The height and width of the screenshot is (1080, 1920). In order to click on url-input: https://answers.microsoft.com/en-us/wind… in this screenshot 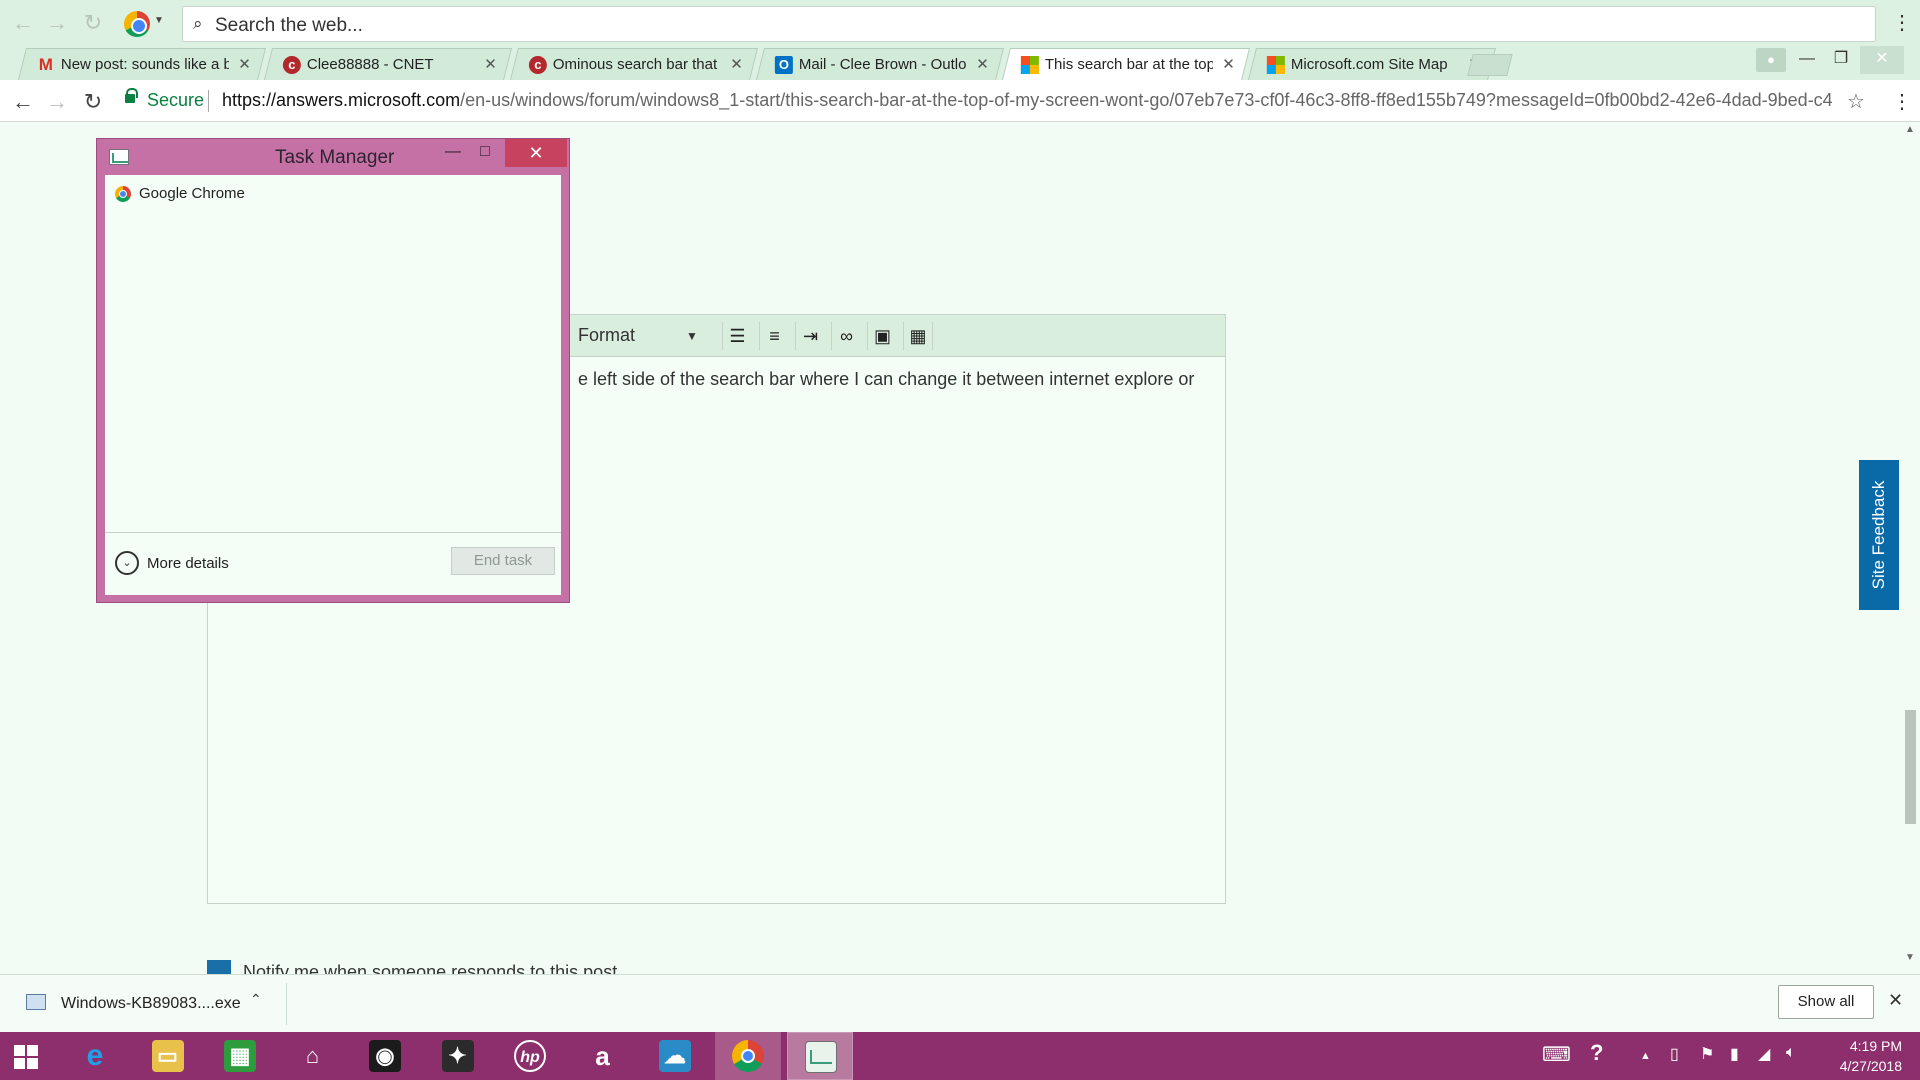, I will do `click(1027, 100)`.